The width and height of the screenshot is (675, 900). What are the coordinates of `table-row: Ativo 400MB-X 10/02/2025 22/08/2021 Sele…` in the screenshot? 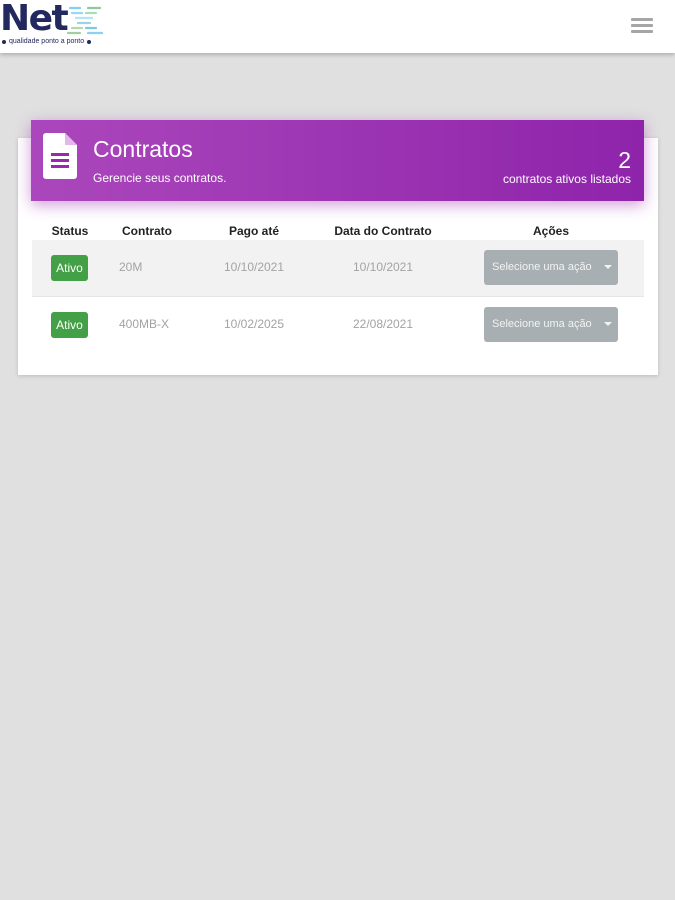 It's located at (338, 325).